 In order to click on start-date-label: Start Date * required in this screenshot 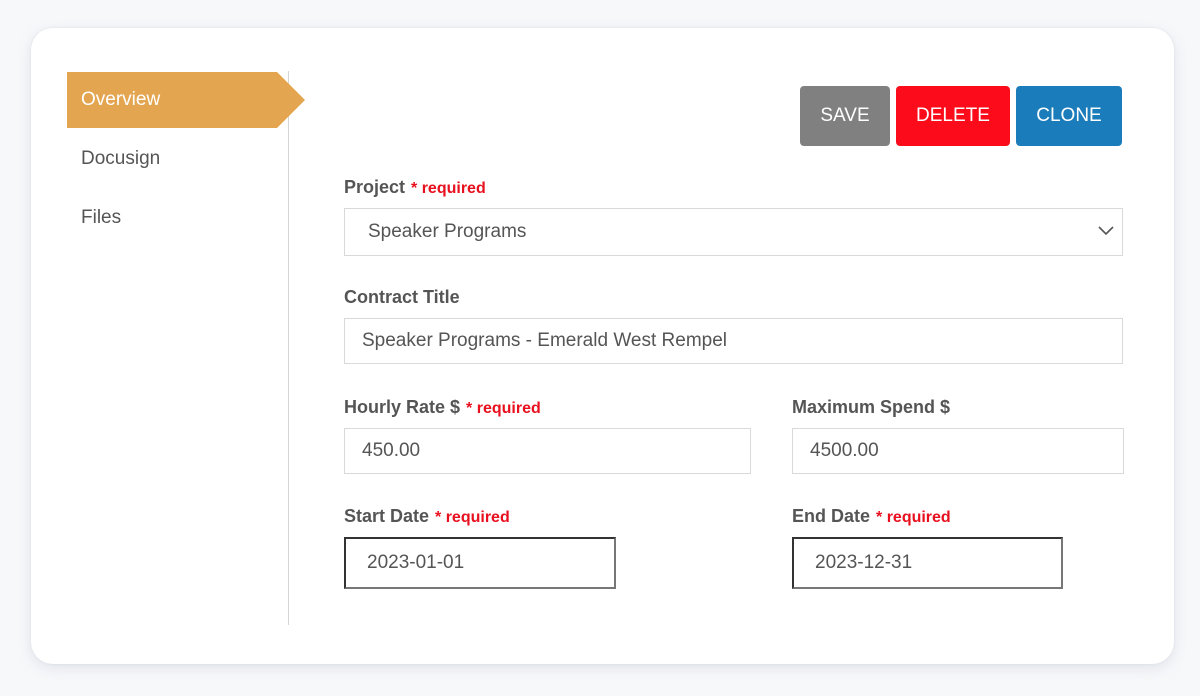, I will do `click(427, 516)`.